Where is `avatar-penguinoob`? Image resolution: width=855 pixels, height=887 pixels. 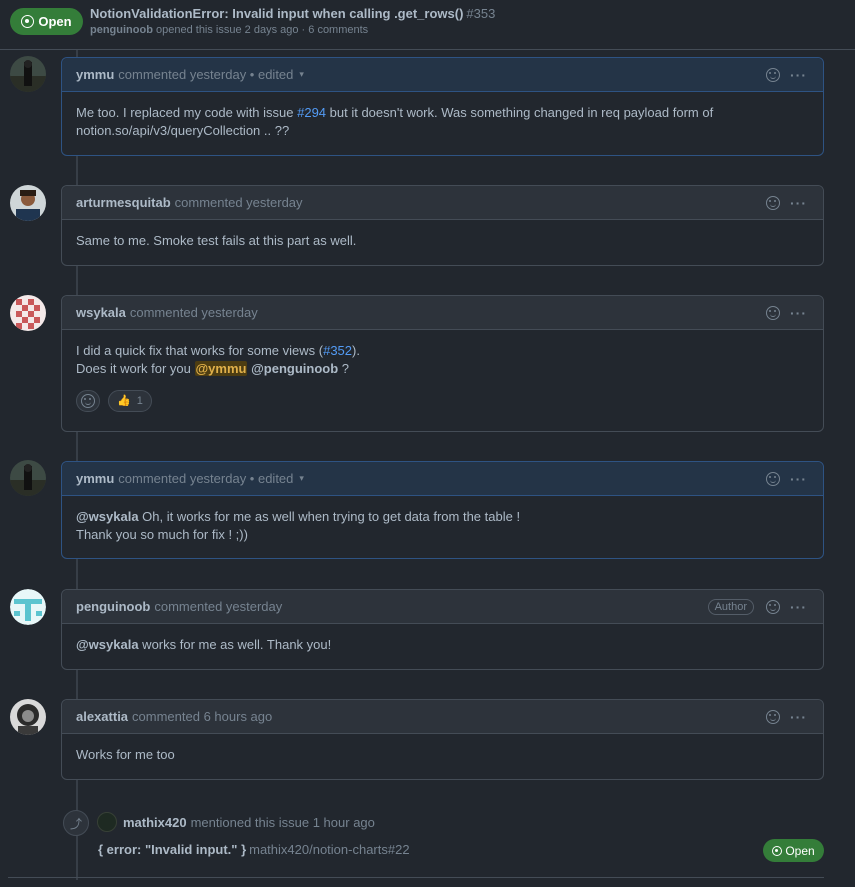 avatar-penguinoob is located at coordinates (28, 607).